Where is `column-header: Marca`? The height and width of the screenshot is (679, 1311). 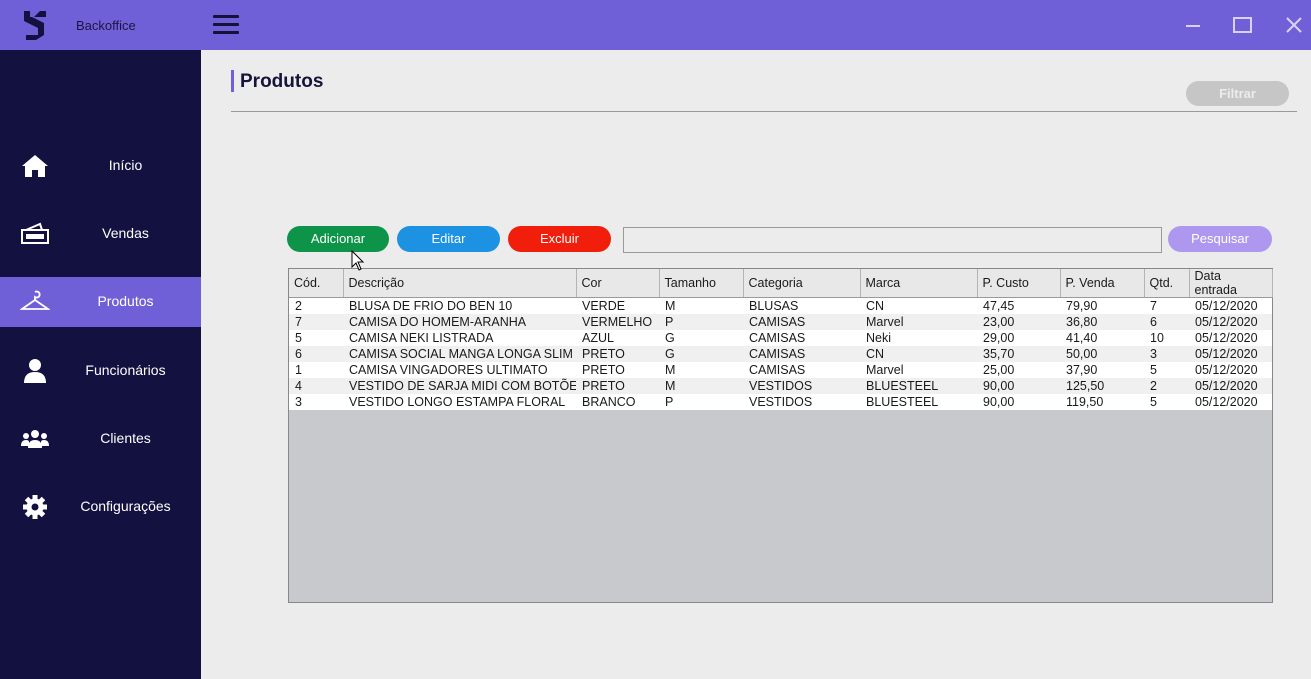 column-header: Marca is located at coordinates (919, 283).